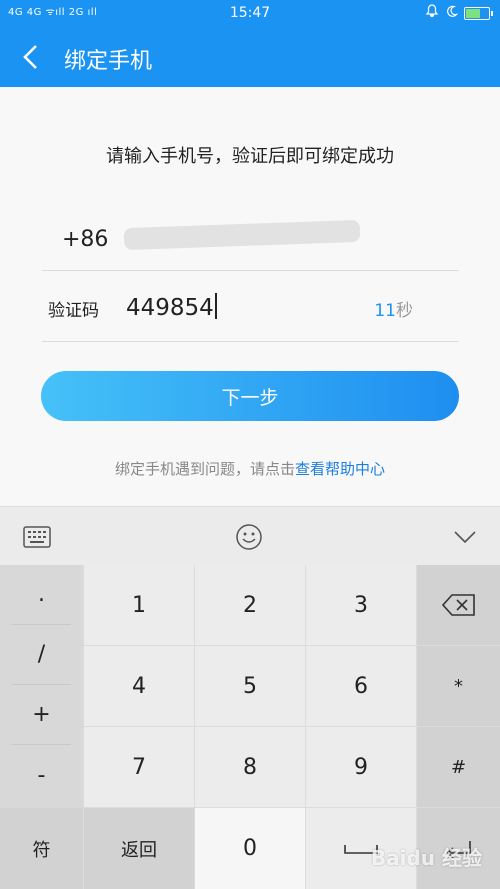 The width and height of the screenshot is (500, 889). I want to click on symbol-key-plus: +, so click(41, 715).